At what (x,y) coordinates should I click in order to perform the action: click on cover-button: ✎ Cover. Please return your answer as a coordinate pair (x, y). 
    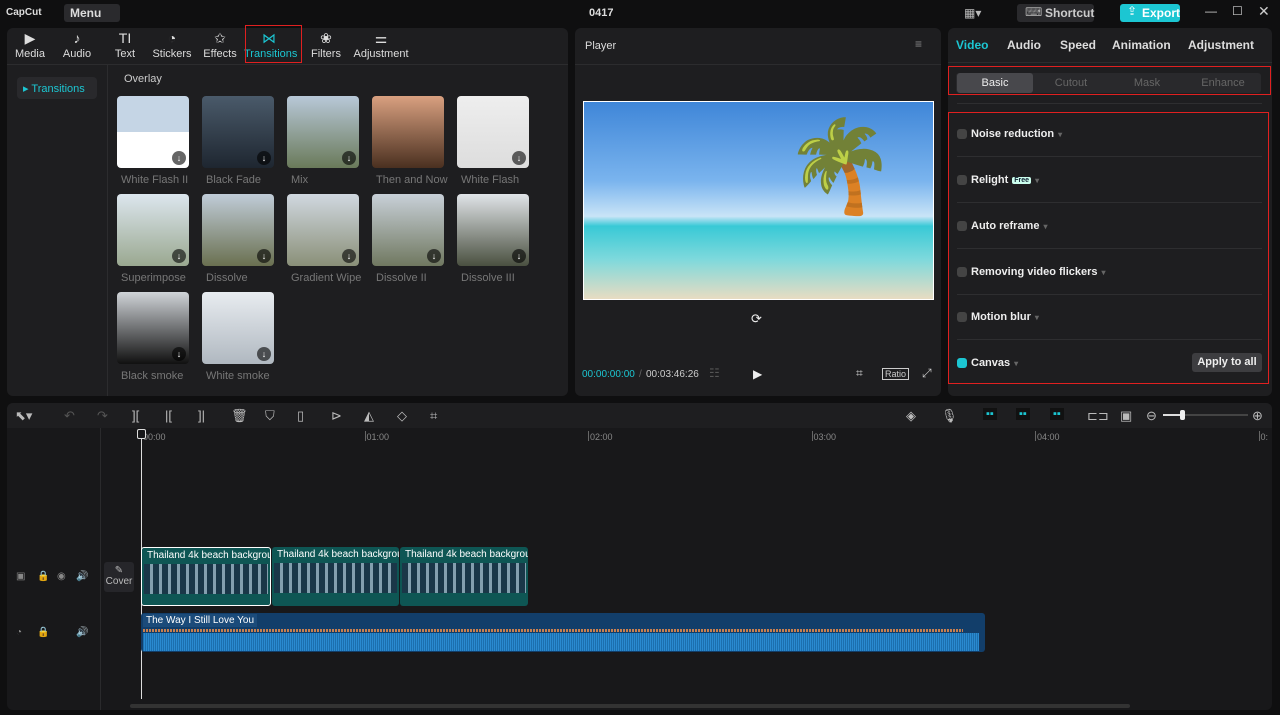
    Looking at the image, I should click on (119, 577).